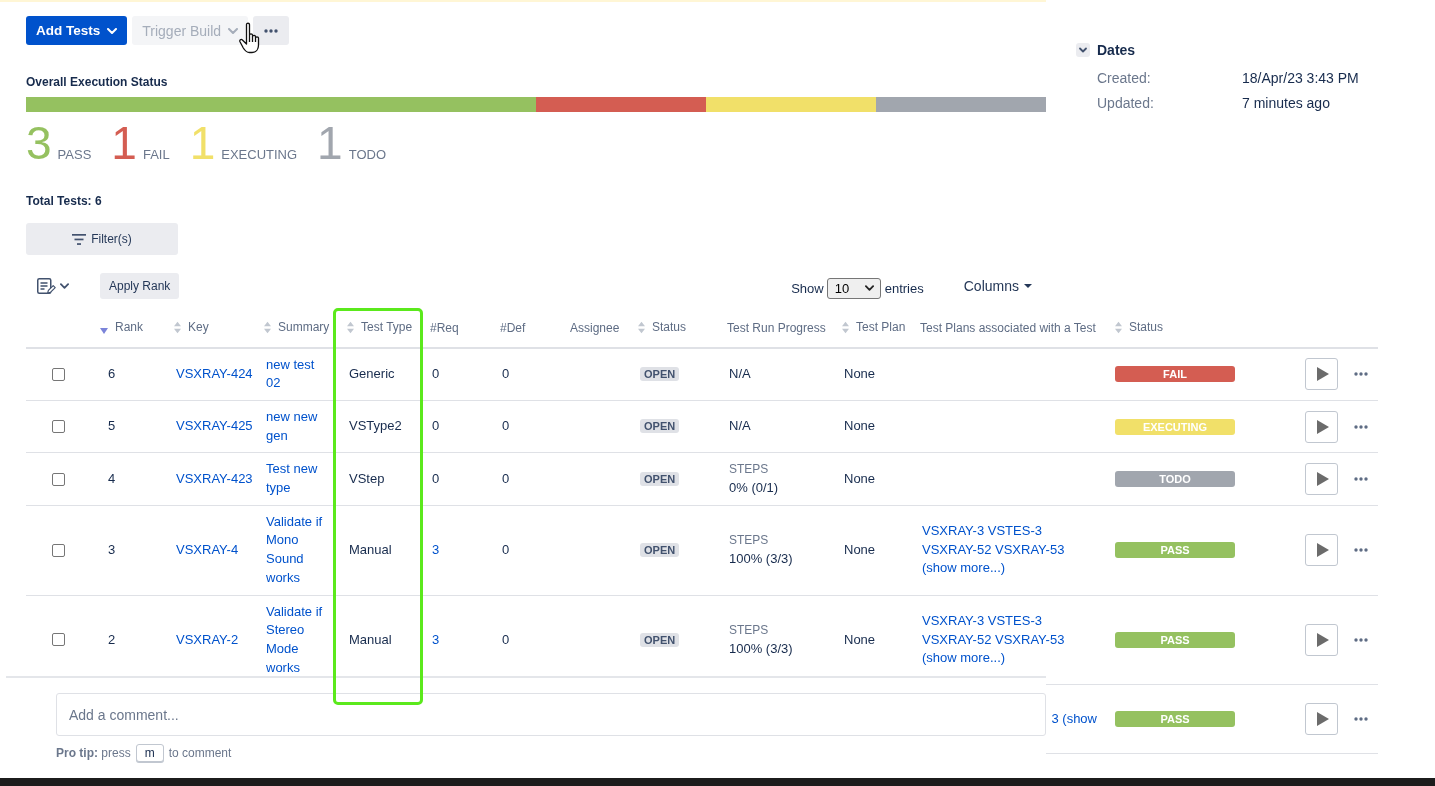  Describe the element at coordinates (259, 154) in the screenshot. I see `status-label: EXECUTING` at that location.